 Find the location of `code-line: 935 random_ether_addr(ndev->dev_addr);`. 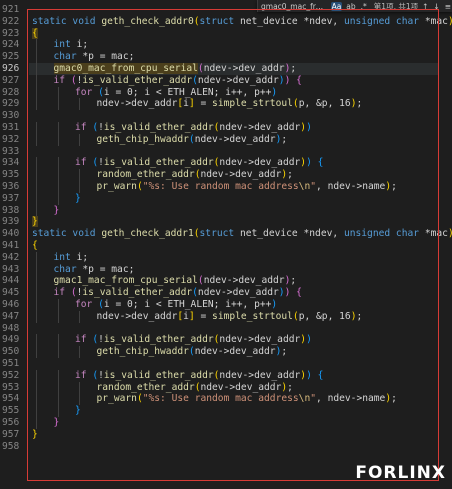

code-line: 935 random_ether_addr(ndev->dev_addr); is located at coordinates (226, 175).